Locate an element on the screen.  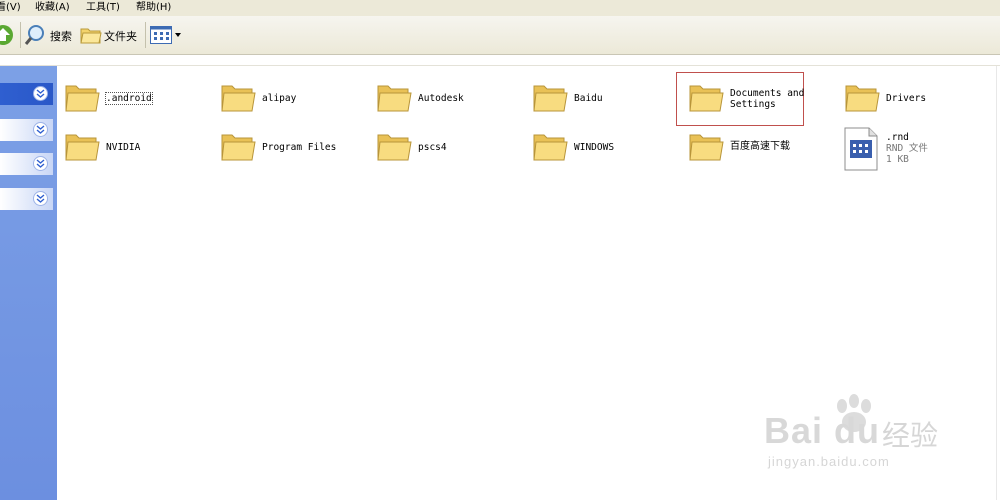
file-item: .rnd RND 文件 1 KB is located at coordinates (899, 149).